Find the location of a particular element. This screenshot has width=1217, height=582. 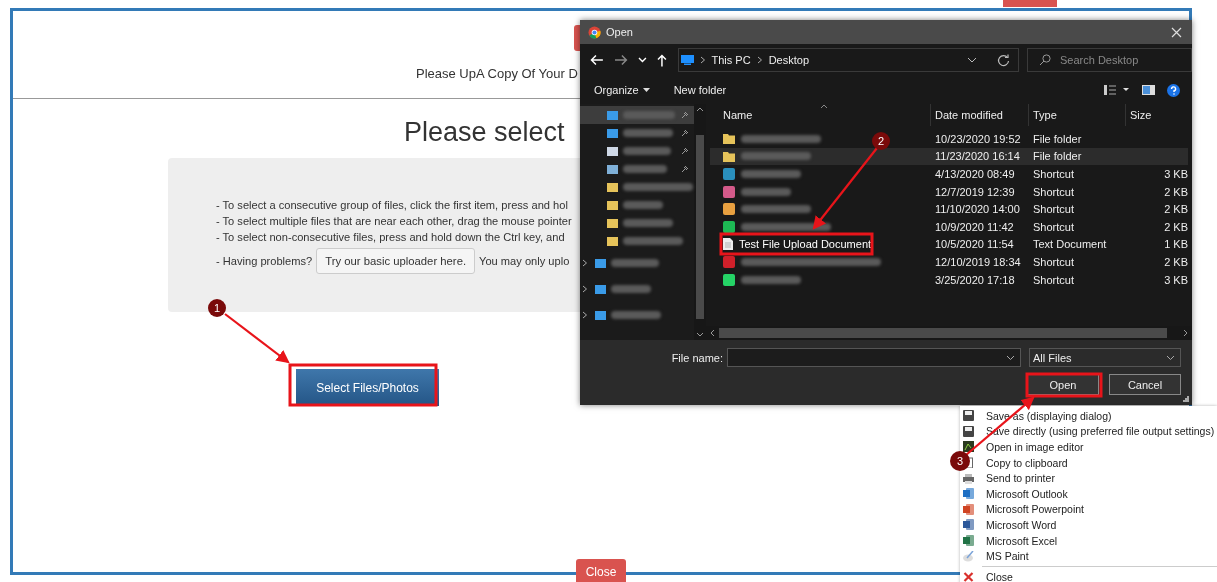

address-bar: This PC Desktop is located at coordinates (848, 60).